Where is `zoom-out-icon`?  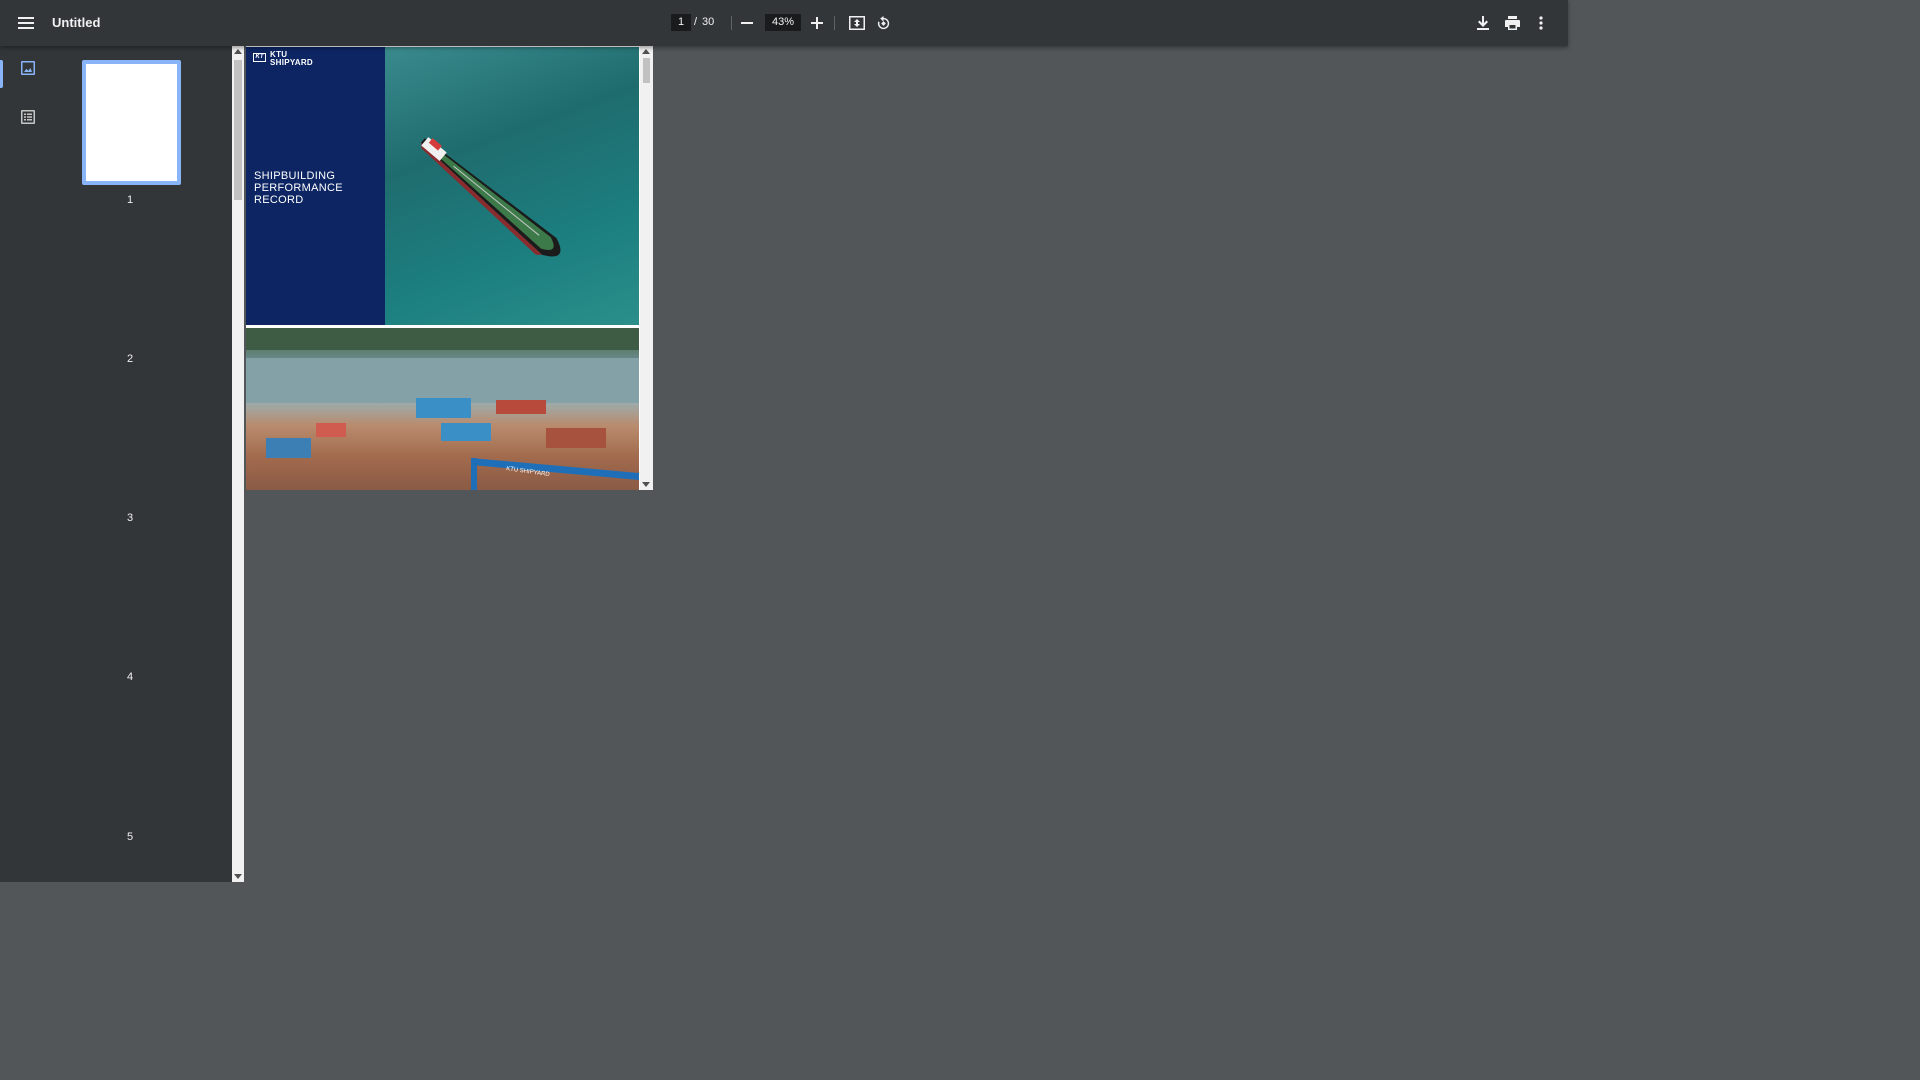 zoom-out-icon is located at coordinates (747, 23).